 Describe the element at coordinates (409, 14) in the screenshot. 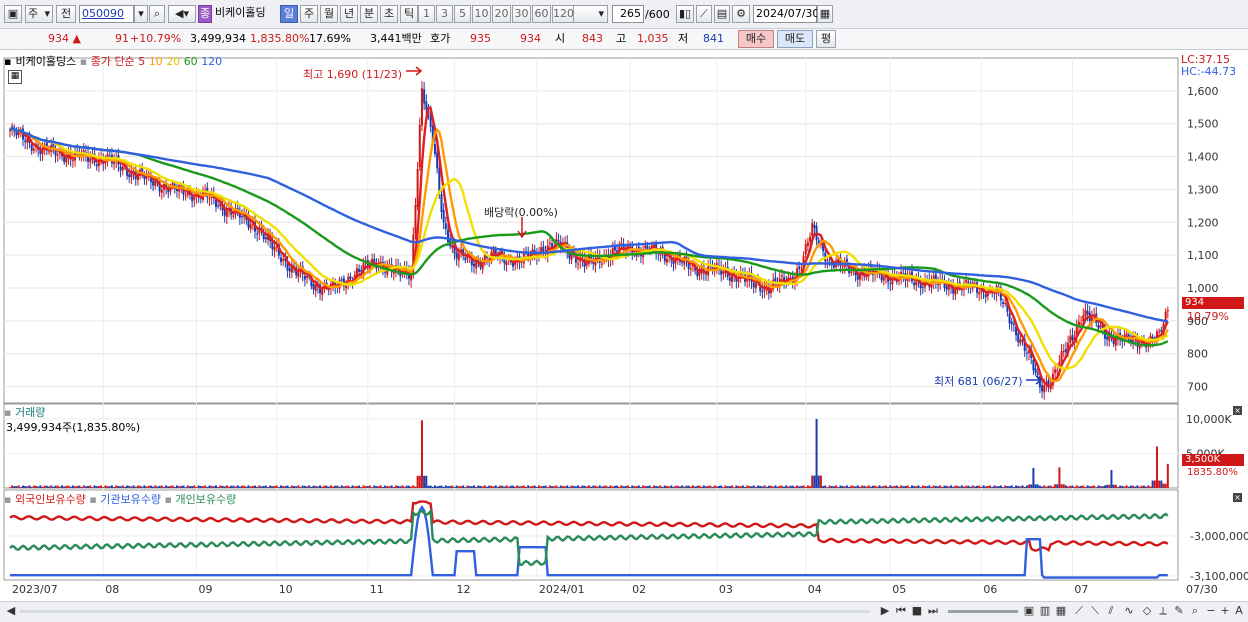

I see `period-button-6: 틱` at that location.